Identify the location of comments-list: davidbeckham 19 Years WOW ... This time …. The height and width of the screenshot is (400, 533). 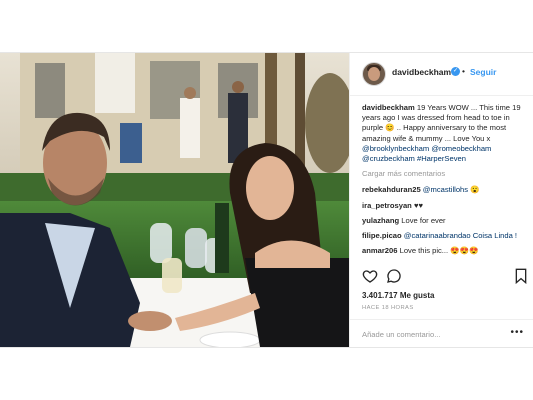
(445, 182).